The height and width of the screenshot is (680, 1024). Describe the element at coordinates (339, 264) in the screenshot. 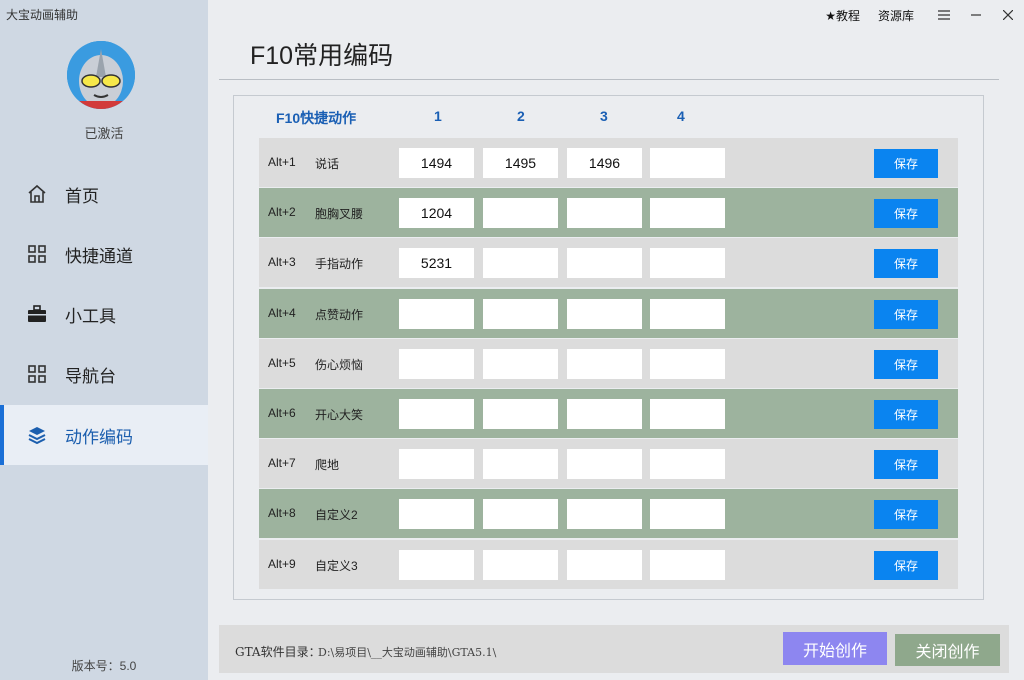

I see `action-name: 手指动作` at that location.